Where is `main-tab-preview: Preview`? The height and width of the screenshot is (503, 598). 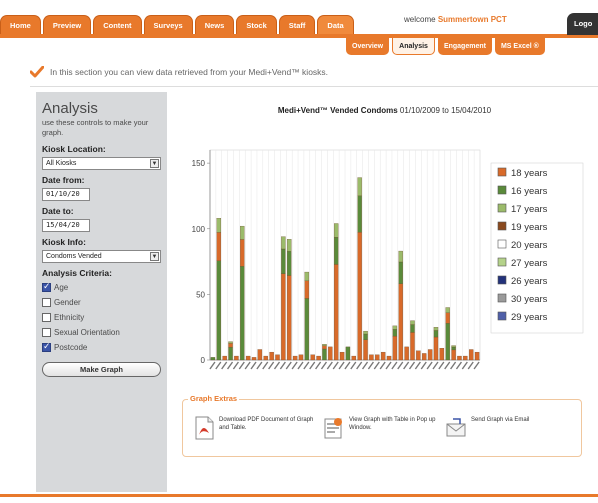 main-tab-preview: Preview is located at coordinates (67, 25).